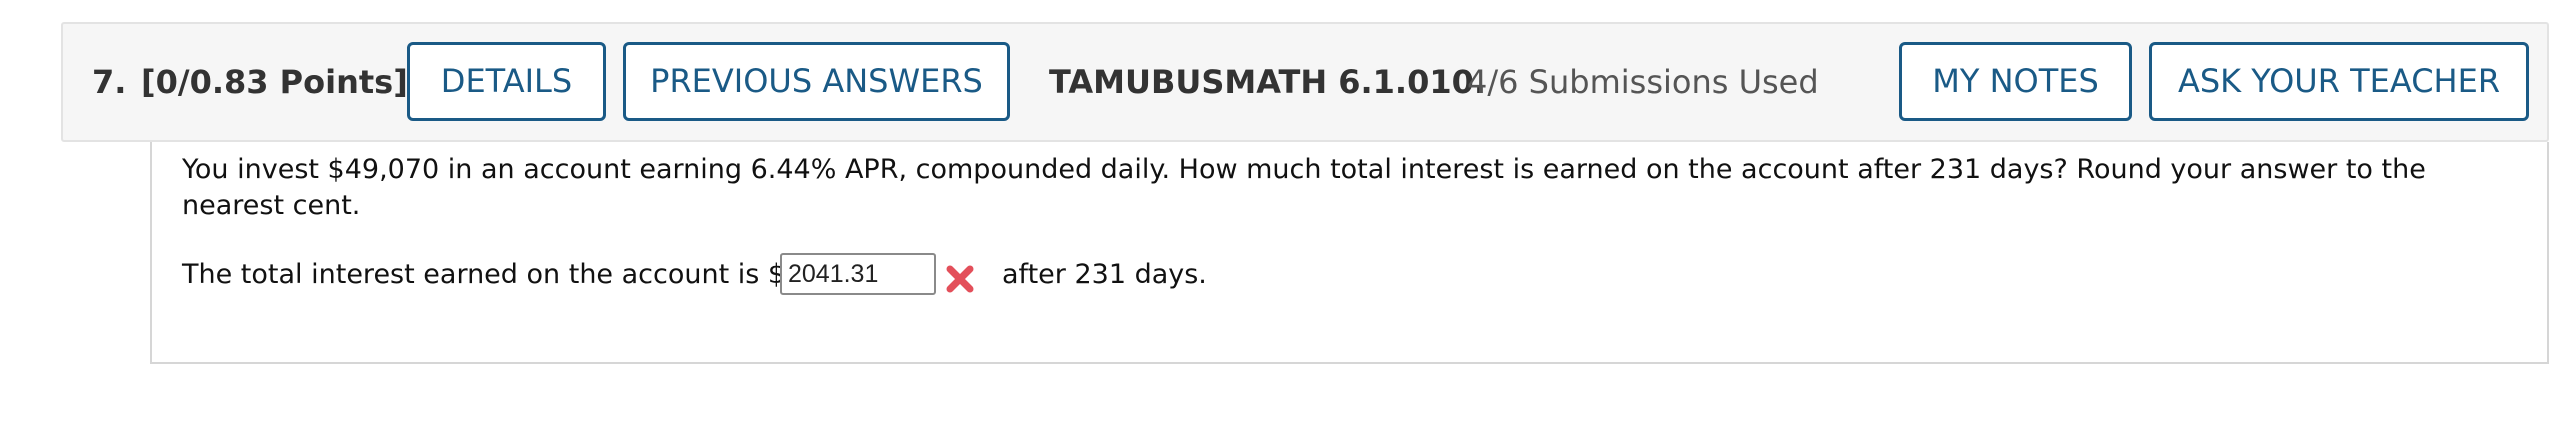 This screenshot has height=429, width=2554. I want to click on question-points: [0/0.83 Points], so click(274, 82).